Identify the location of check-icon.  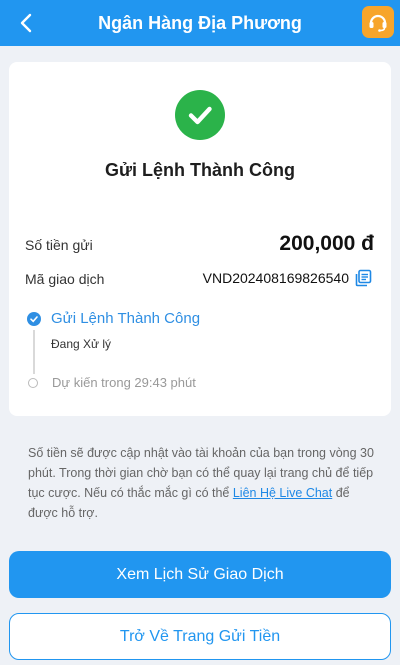
(34, 319).